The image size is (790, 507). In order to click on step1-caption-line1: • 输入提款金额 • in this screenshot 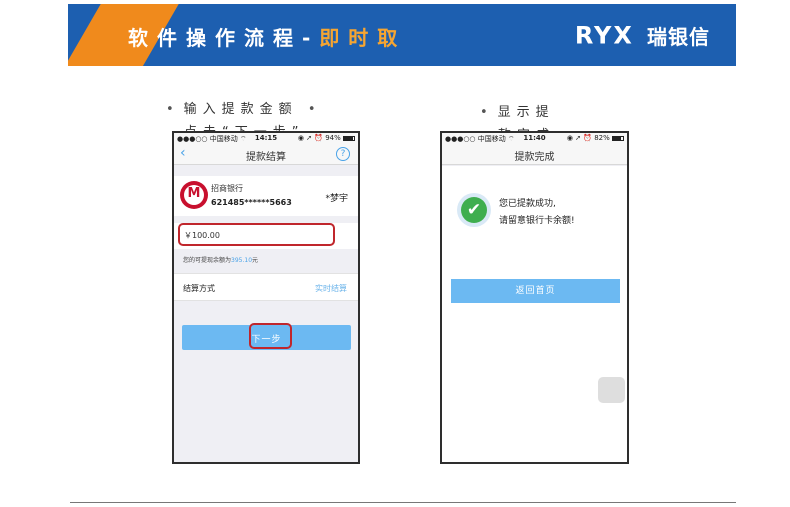, I will do `click(246, 107)`.